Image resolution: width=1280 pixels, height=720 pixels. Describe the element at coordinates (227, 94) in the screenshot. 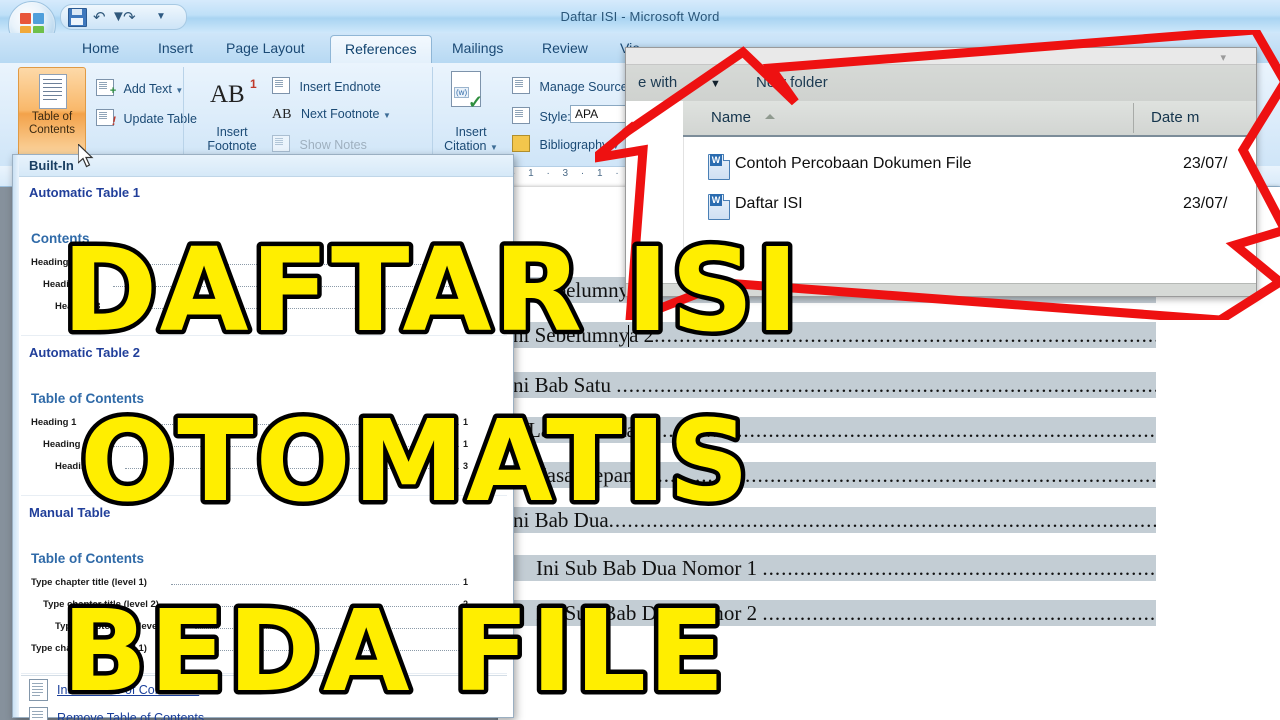

I see `insert-footnote-glyph: AB` at that location.